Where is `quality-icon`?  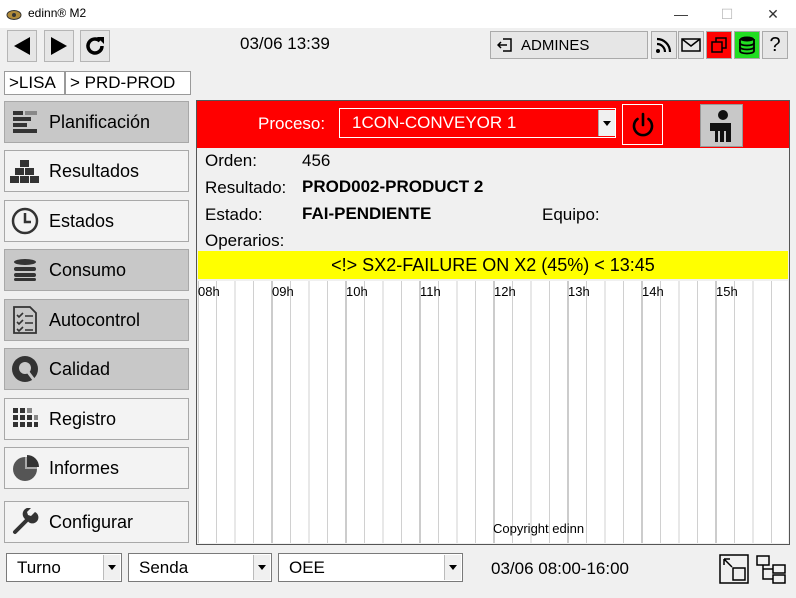 quality-icon is located at coordinates (25, 369).